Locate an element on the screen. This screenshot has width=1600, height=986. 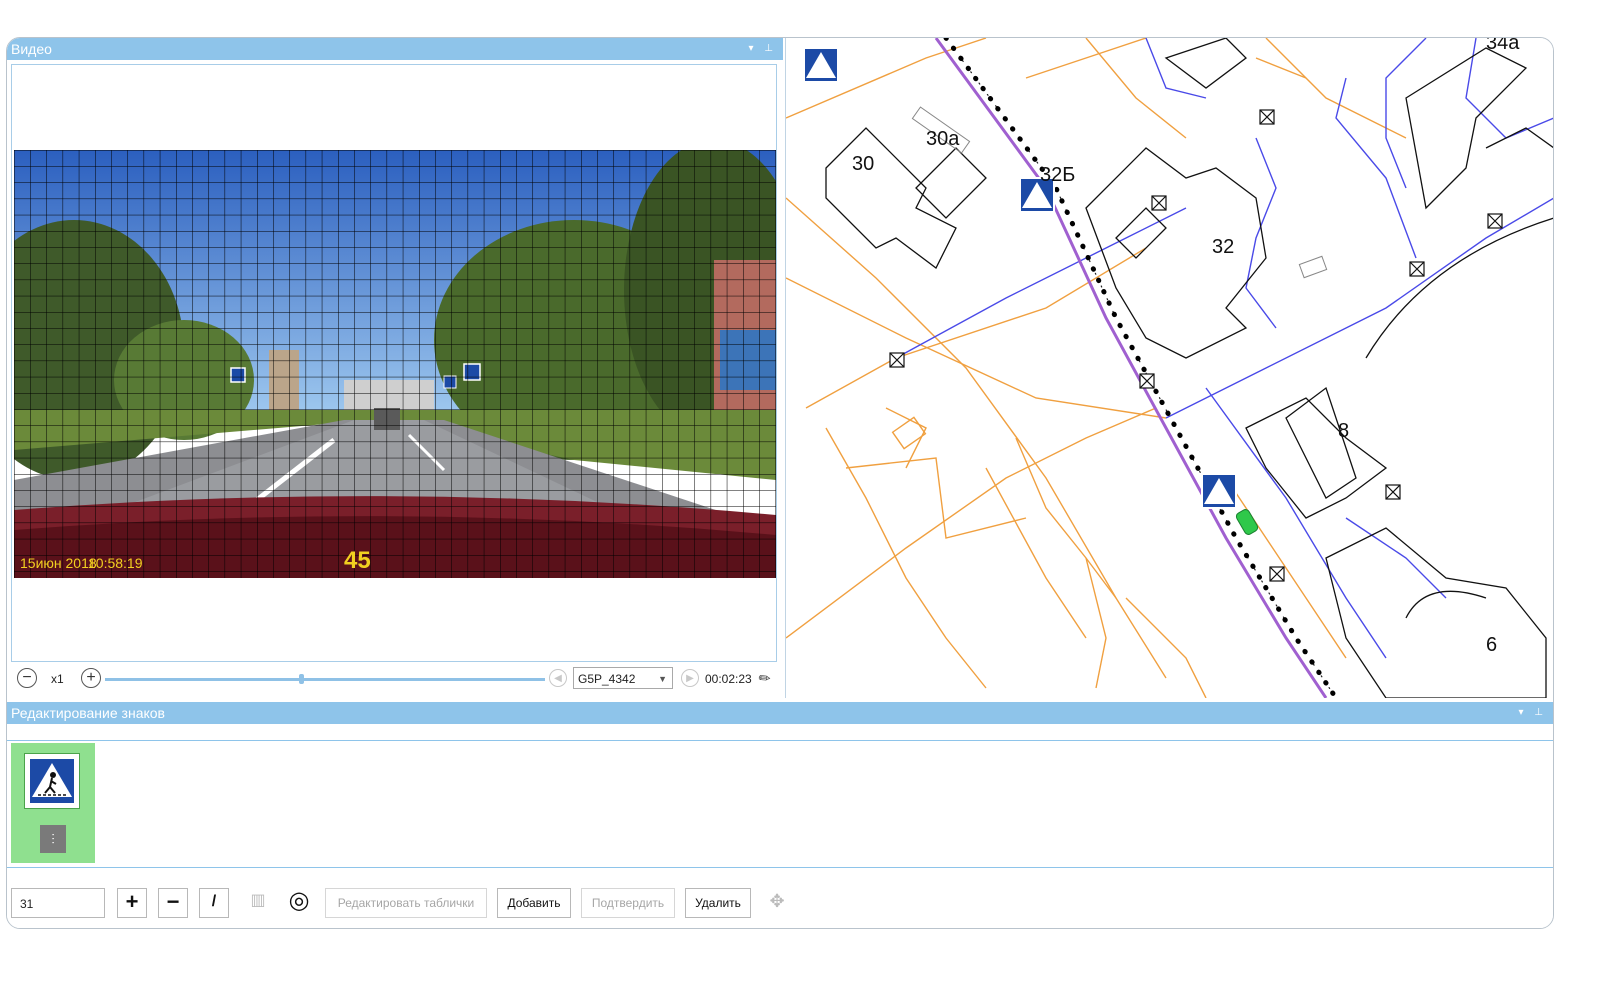
pedestrian-crossing-sign-icon is located at coordinates (52, 781).